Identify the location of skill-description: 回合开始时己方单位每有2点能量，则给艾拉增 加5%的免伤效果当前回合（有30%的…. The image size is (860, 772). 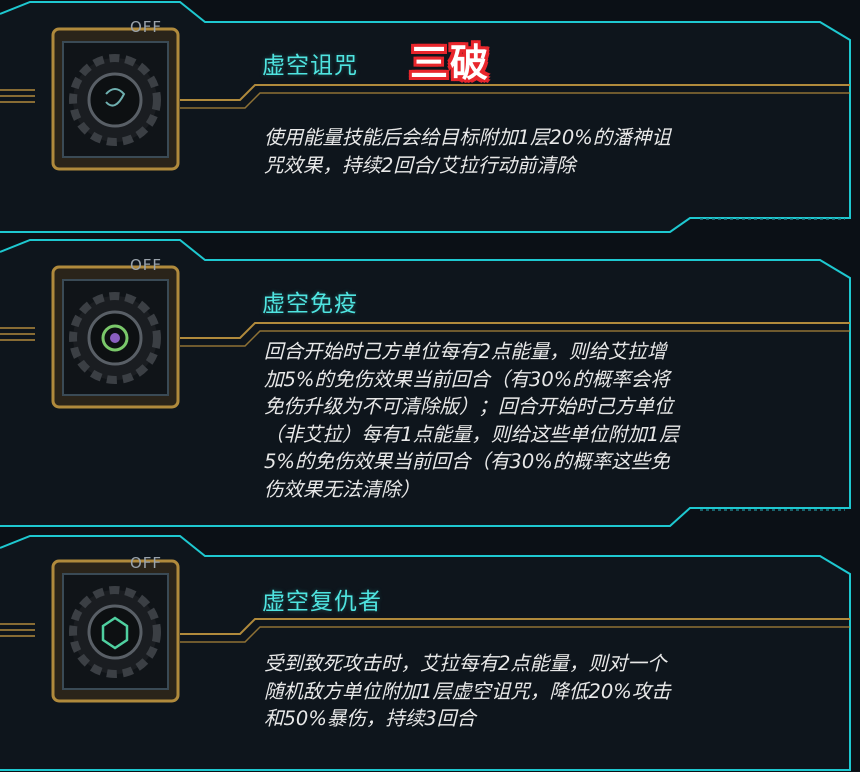
(471, 420).